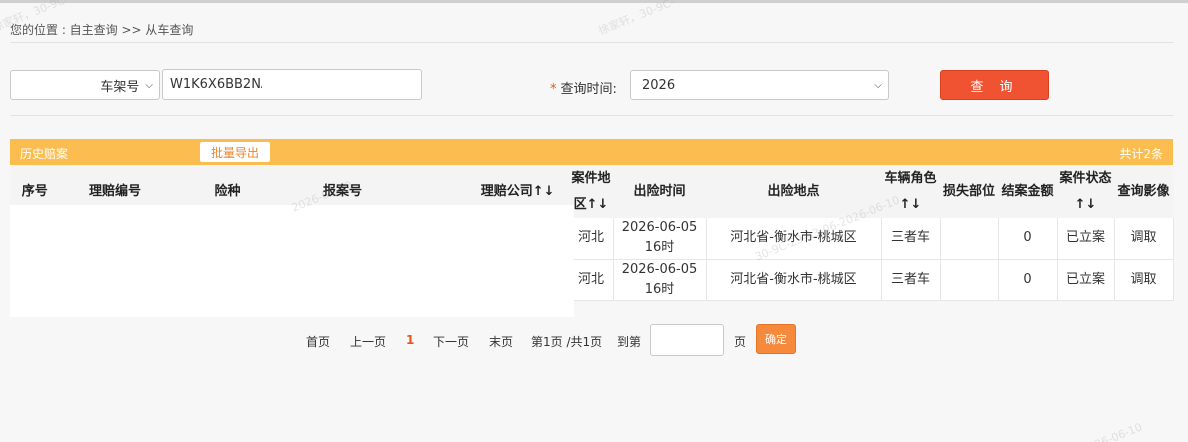 The image size is (1188, 442). What do you see at coordinates (740, 342) in the screenshot?
I see `page-unit-label: 页` at bounding box center [740, 342].